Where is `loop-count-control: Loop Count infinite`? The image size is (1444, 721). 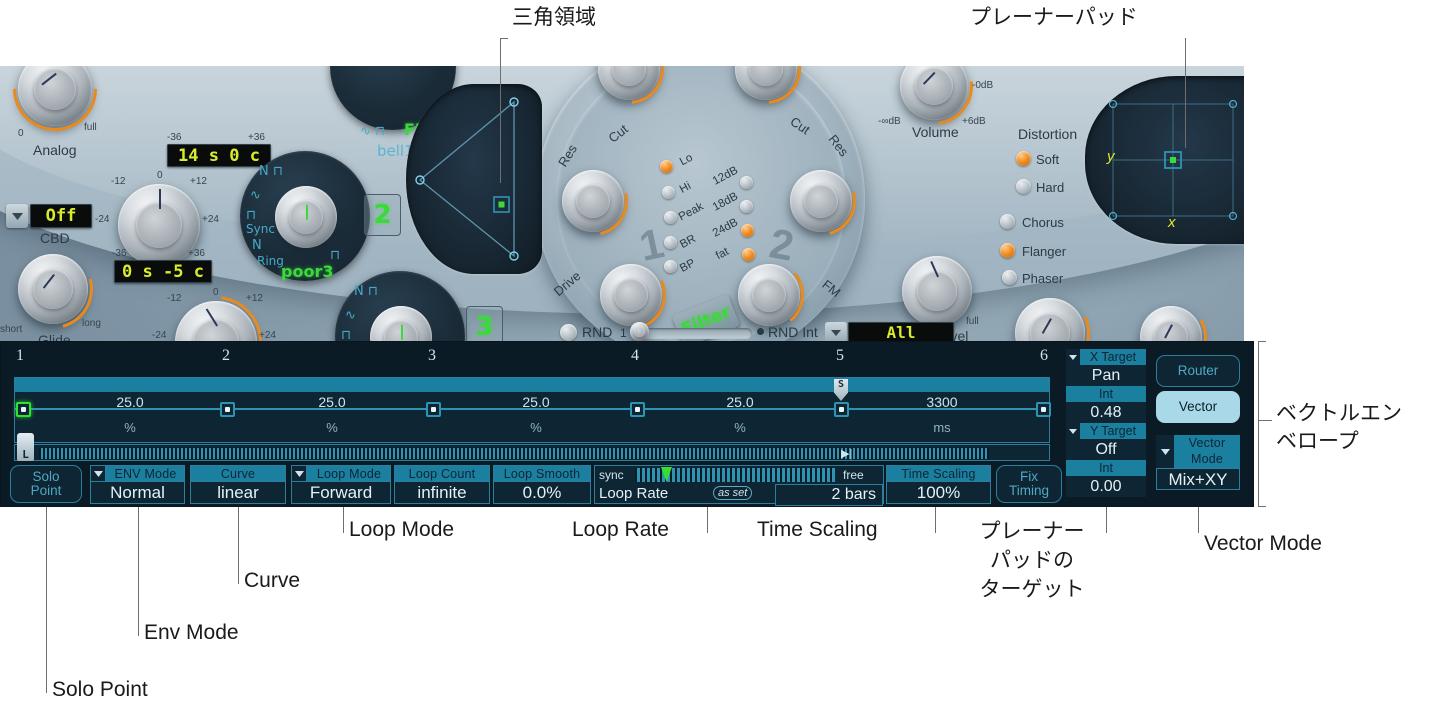
loop-count-control: Loop Count infinite is located at coordinates (442, 484).